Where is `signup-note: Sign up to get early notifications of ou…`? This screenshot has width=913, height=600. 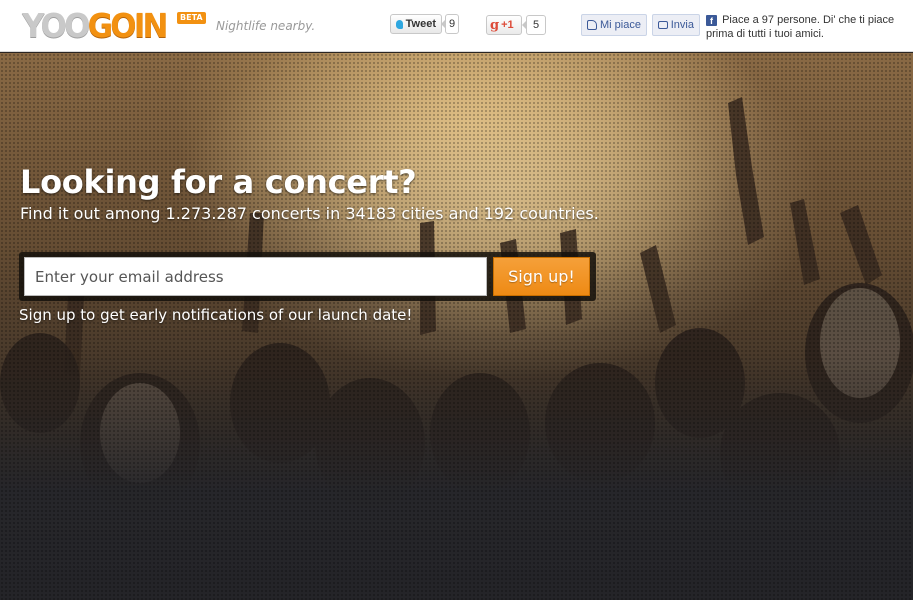 signup-note: Sign up to get early notifications of ou… is located at coordinates (216, 315).